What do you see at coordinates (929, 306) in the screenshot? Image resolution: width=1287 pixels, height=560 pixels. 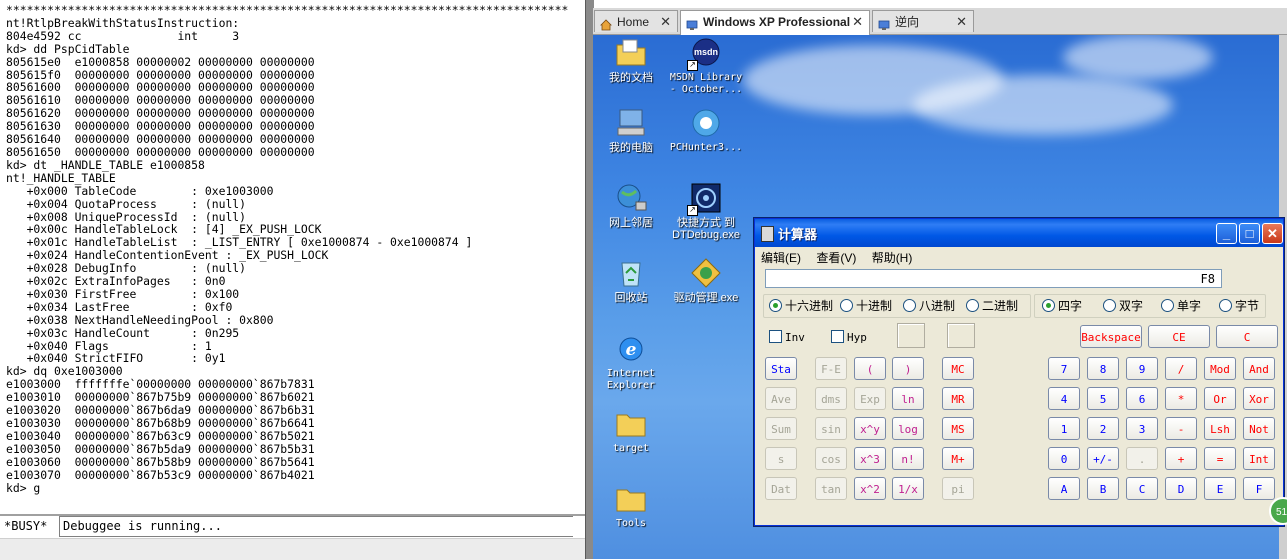 I see `radio-oct: 八进制` at bounding box center [929, 306].